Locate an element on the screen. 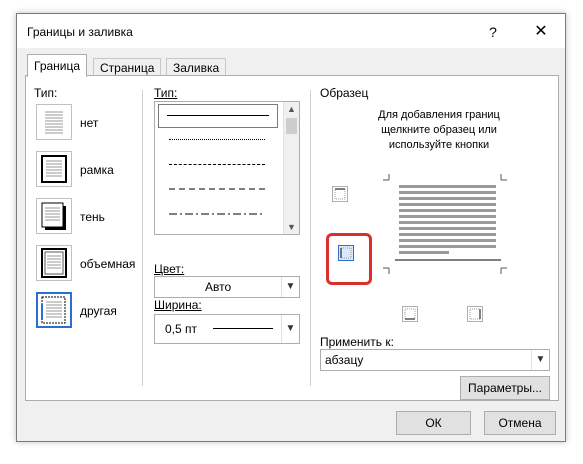  color-value: Авто is located at coordinates (218, 287).